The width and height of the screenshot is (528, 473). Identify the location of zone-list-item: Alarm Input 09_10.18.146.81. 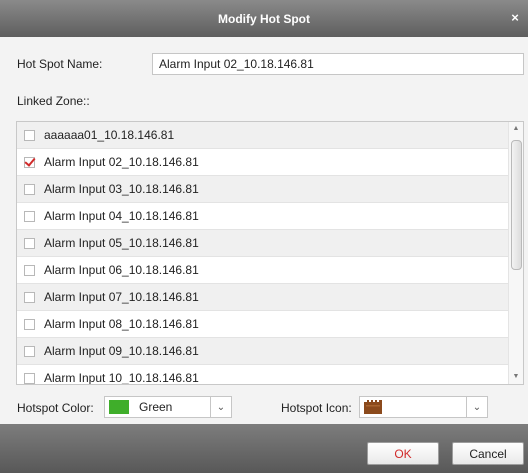
(263, 351).